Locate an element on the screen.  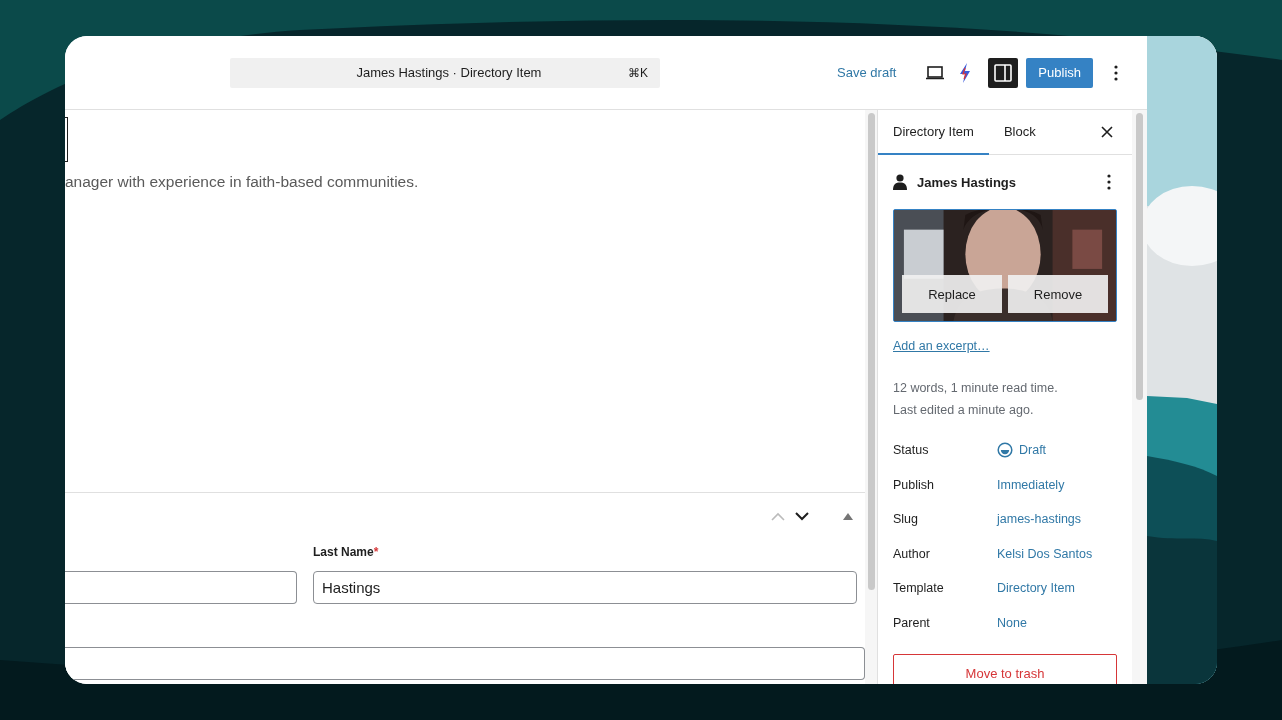
person-icon is located at coordinates (900, 182).